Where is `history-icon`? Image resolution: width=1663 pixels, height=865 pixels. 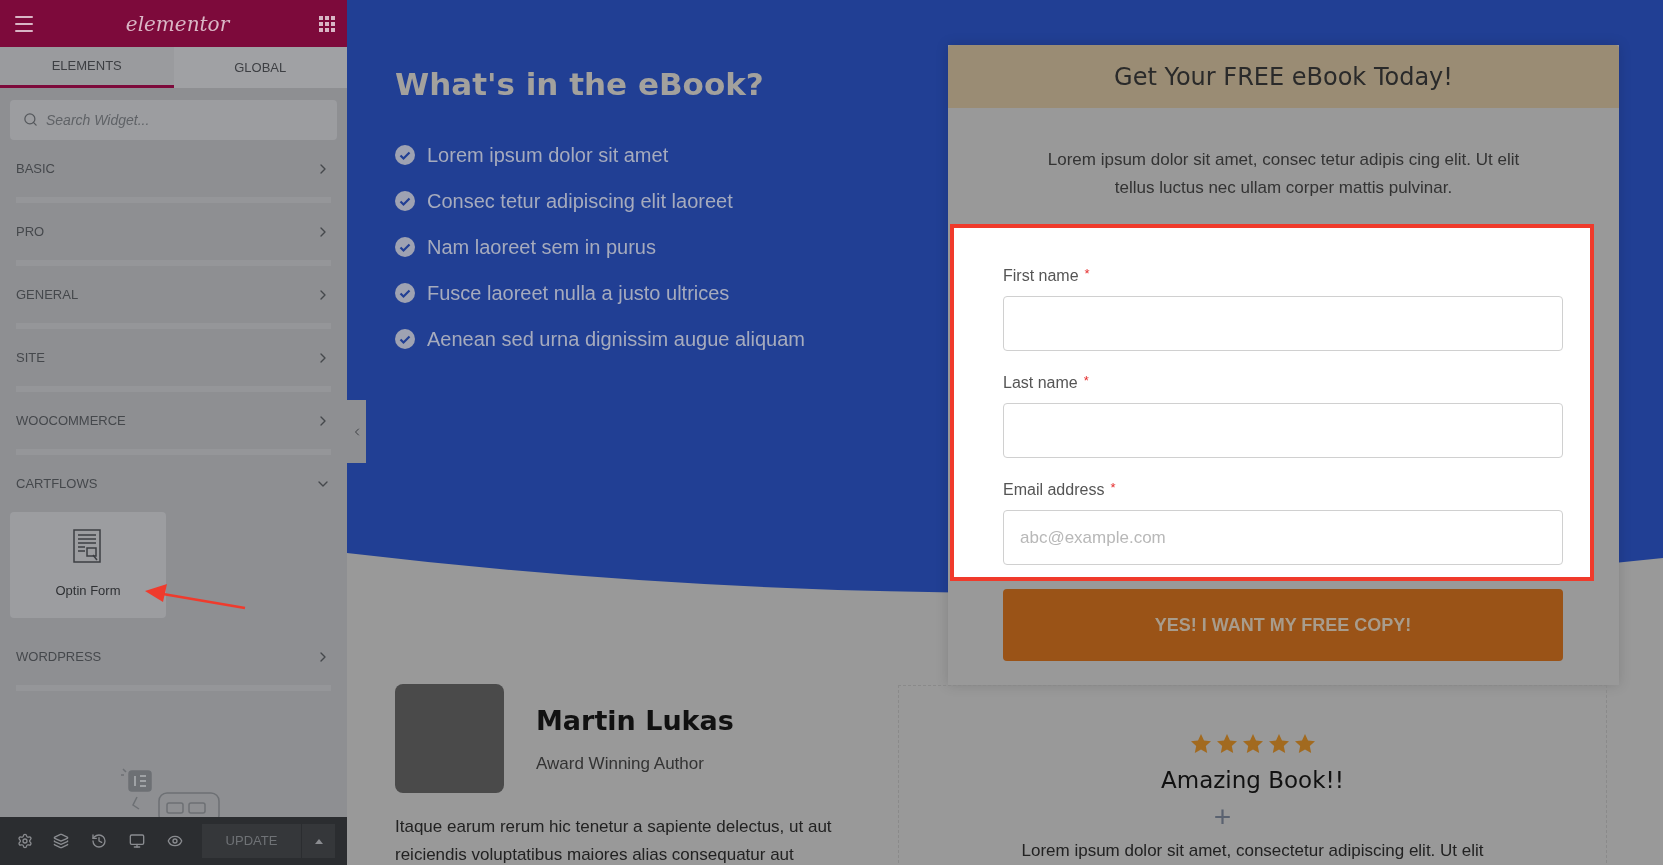 history-icon is located at coordinates (99, 841).